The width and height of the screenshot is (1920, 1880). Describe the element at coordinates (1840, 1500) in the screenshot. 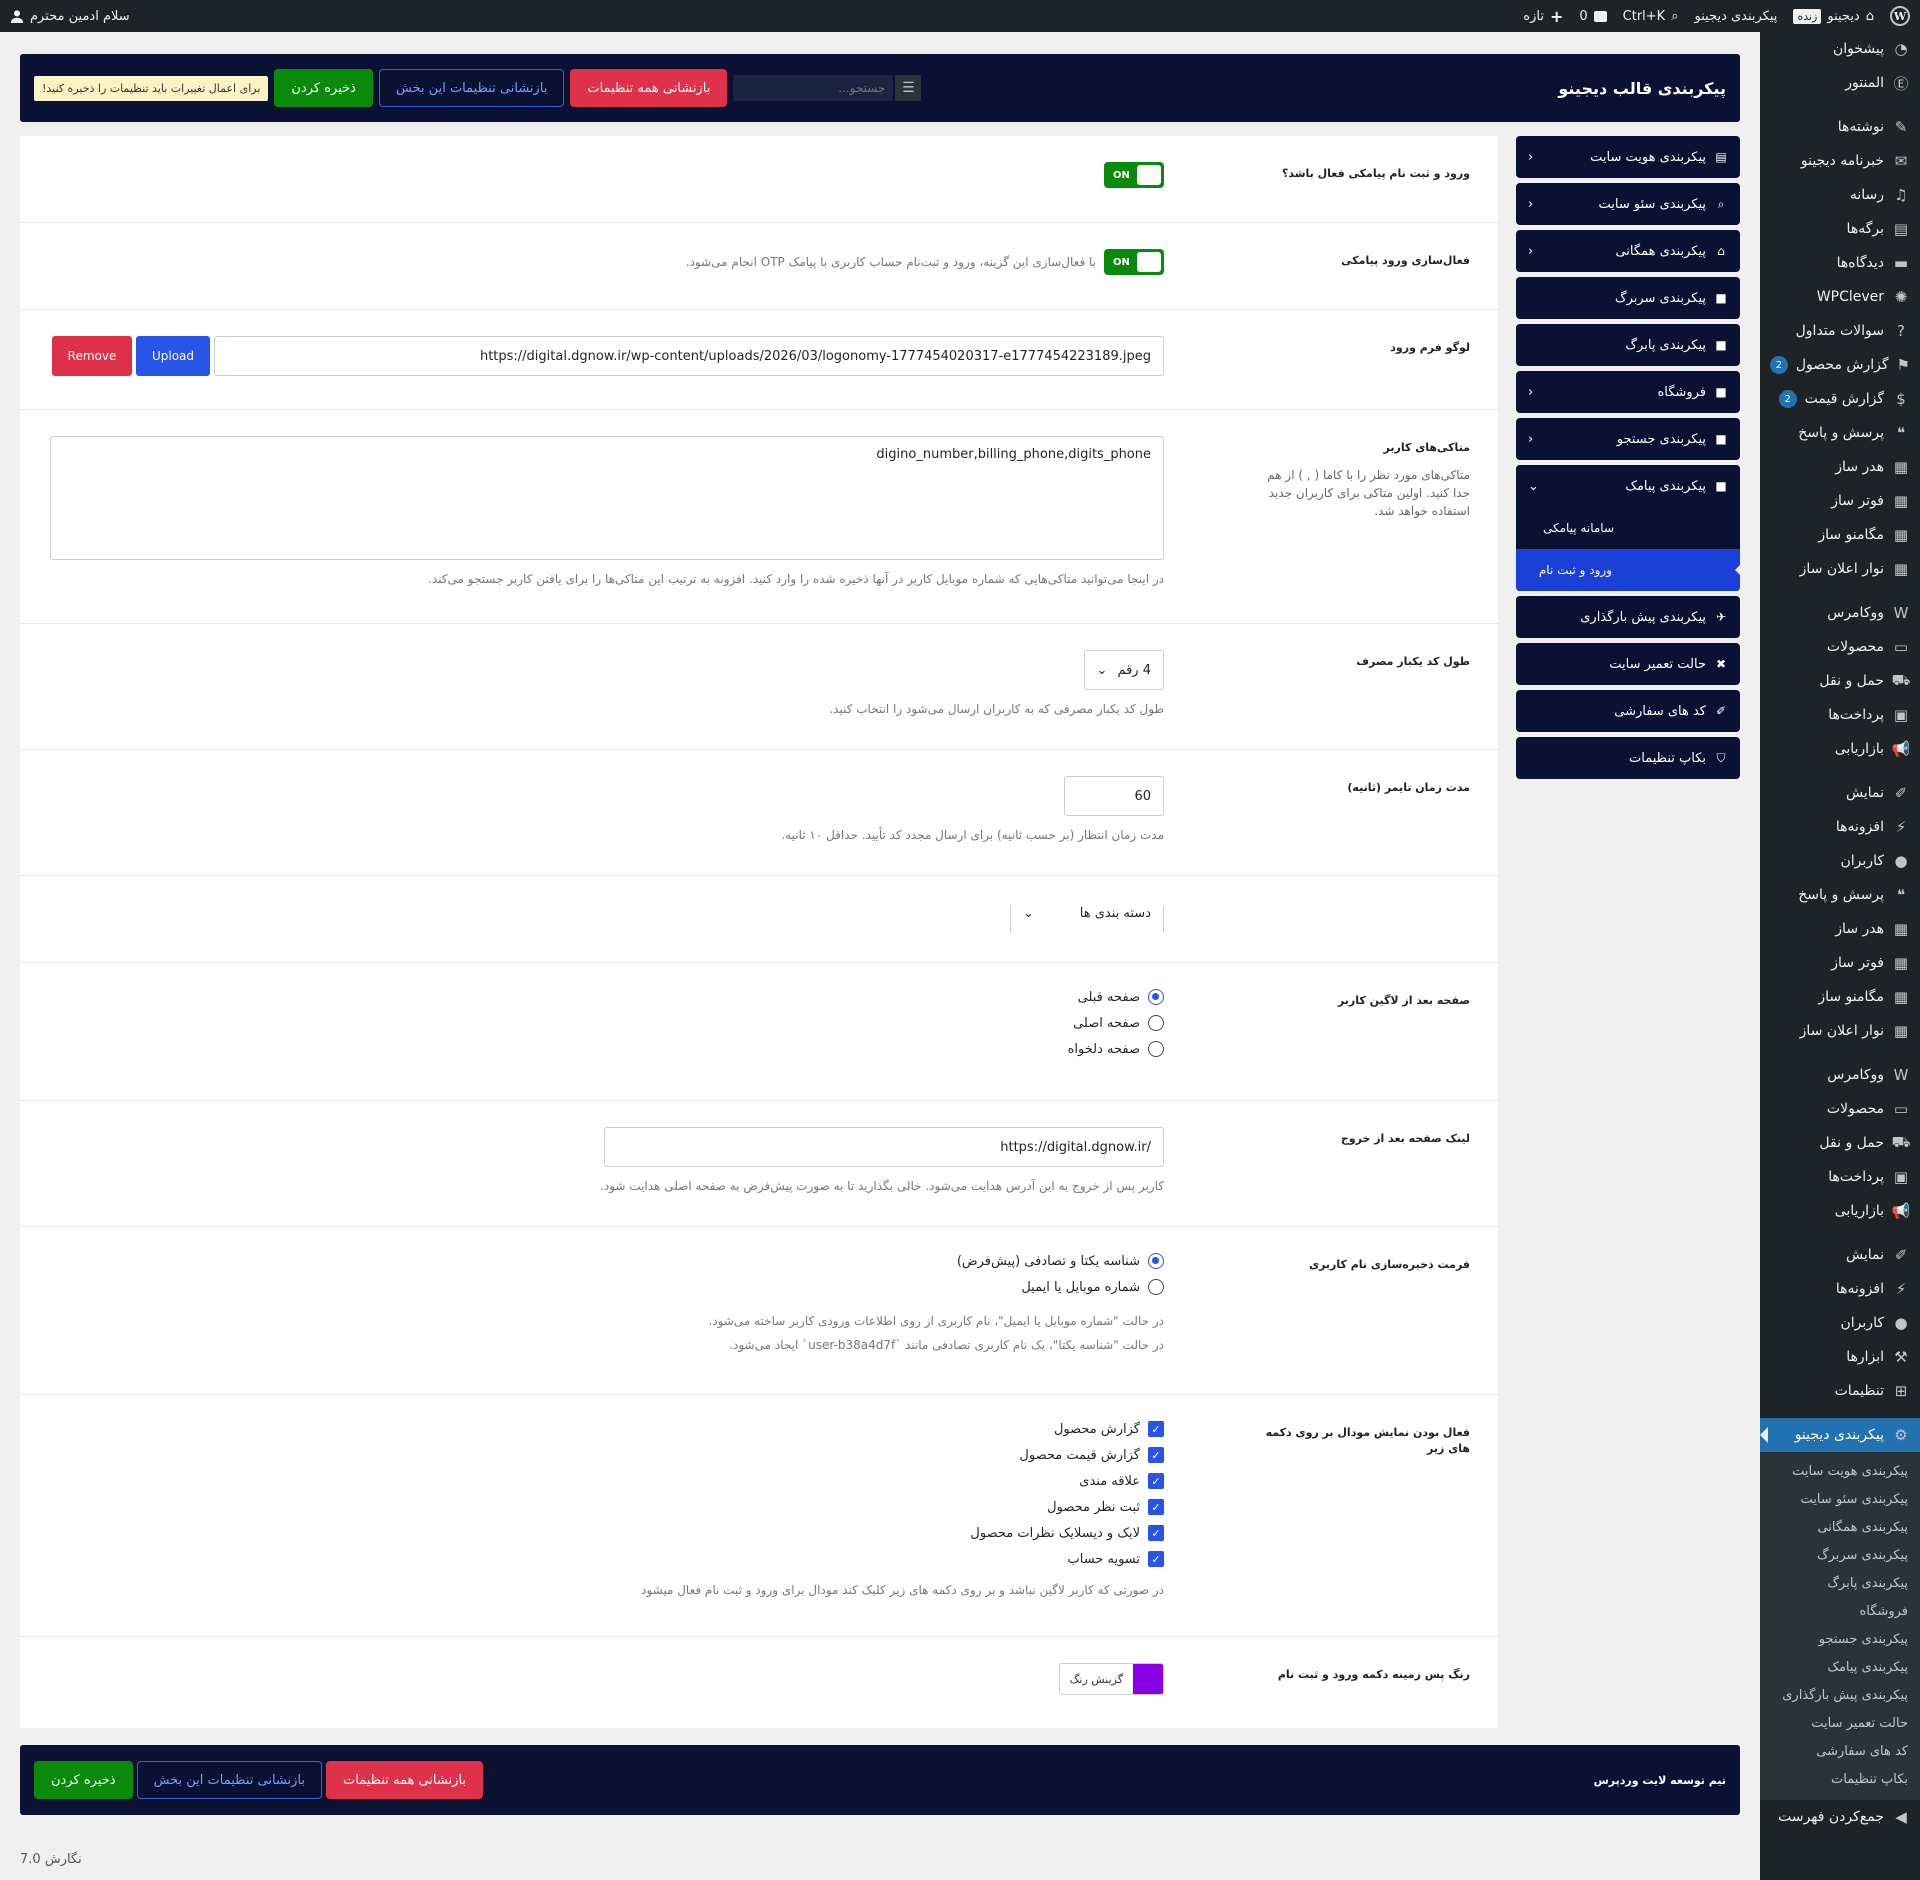

I see `submenu-item: پیکربندی سئو سایت` at that location.